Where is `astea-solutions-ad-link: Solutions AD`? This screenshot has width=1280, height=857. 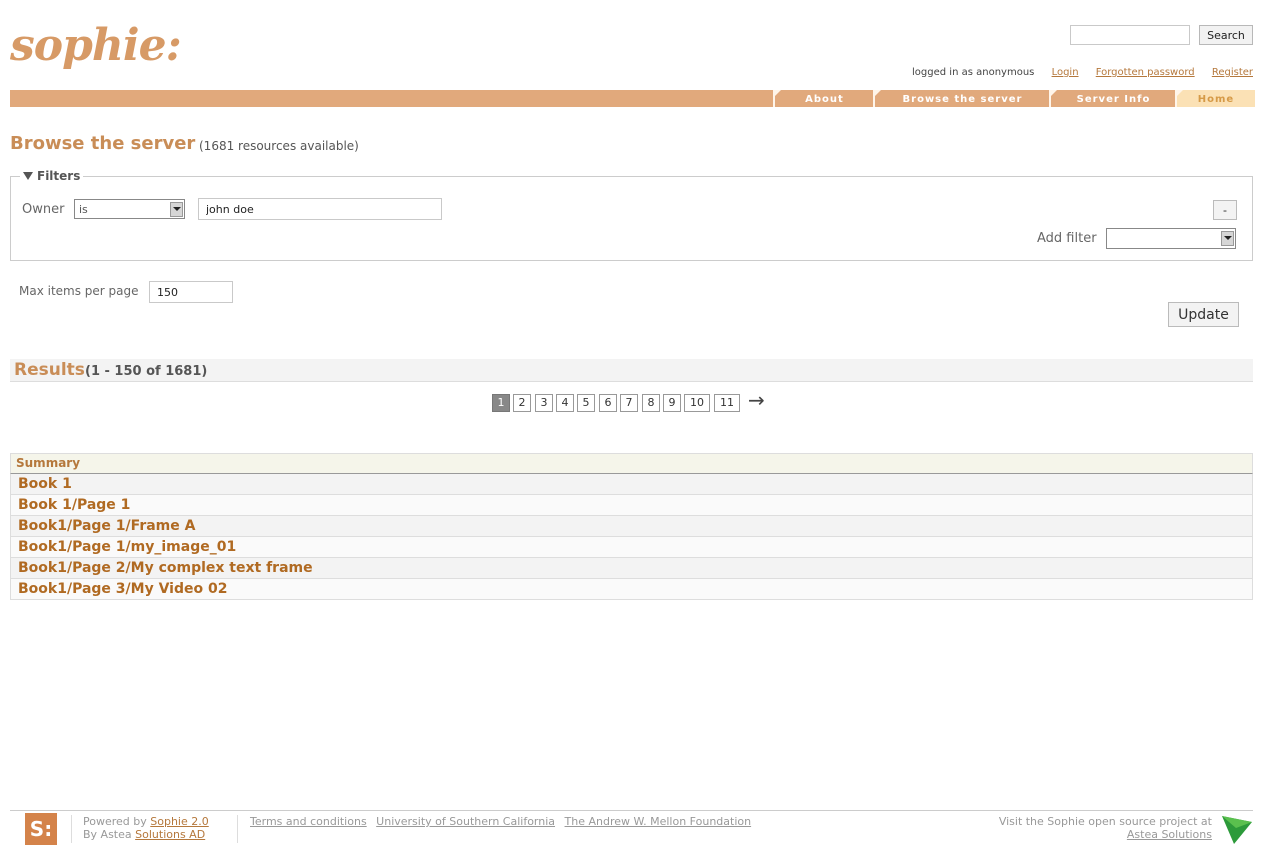
astea-solutions-ad-link: Solutions AD is located at coordinates (170, 834).